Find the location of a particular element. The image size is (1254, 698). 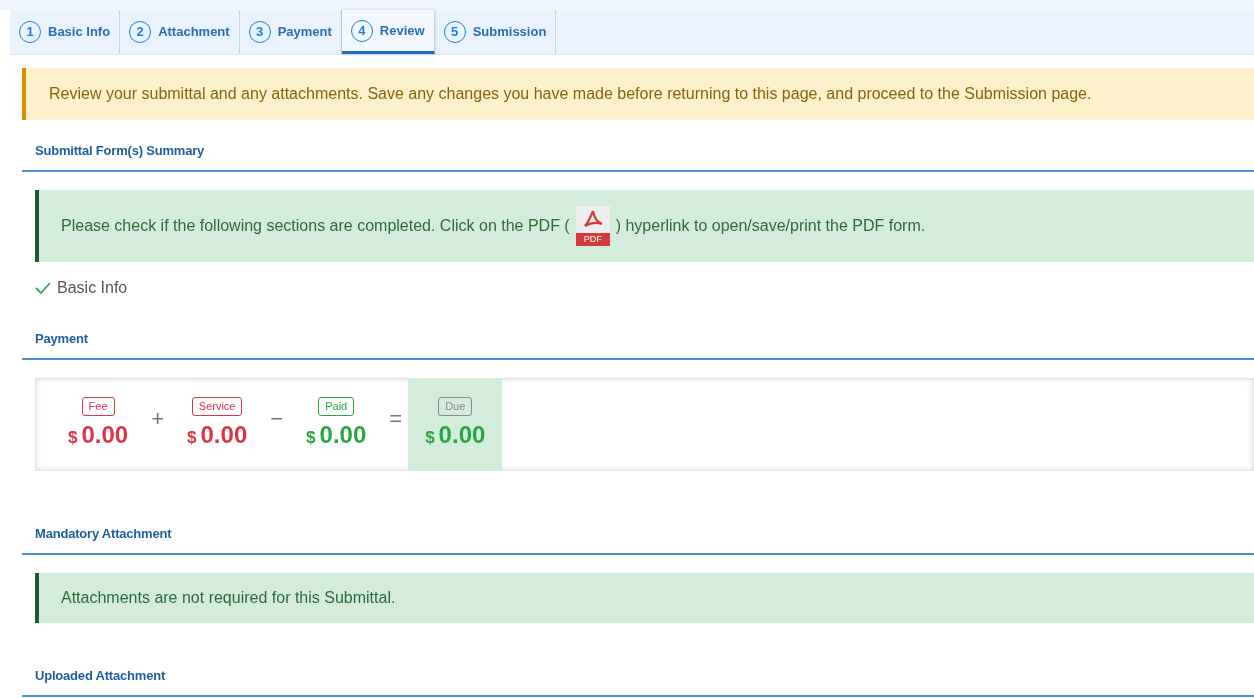

step-tab: 5 Submission is located at coordinates (495, 32).